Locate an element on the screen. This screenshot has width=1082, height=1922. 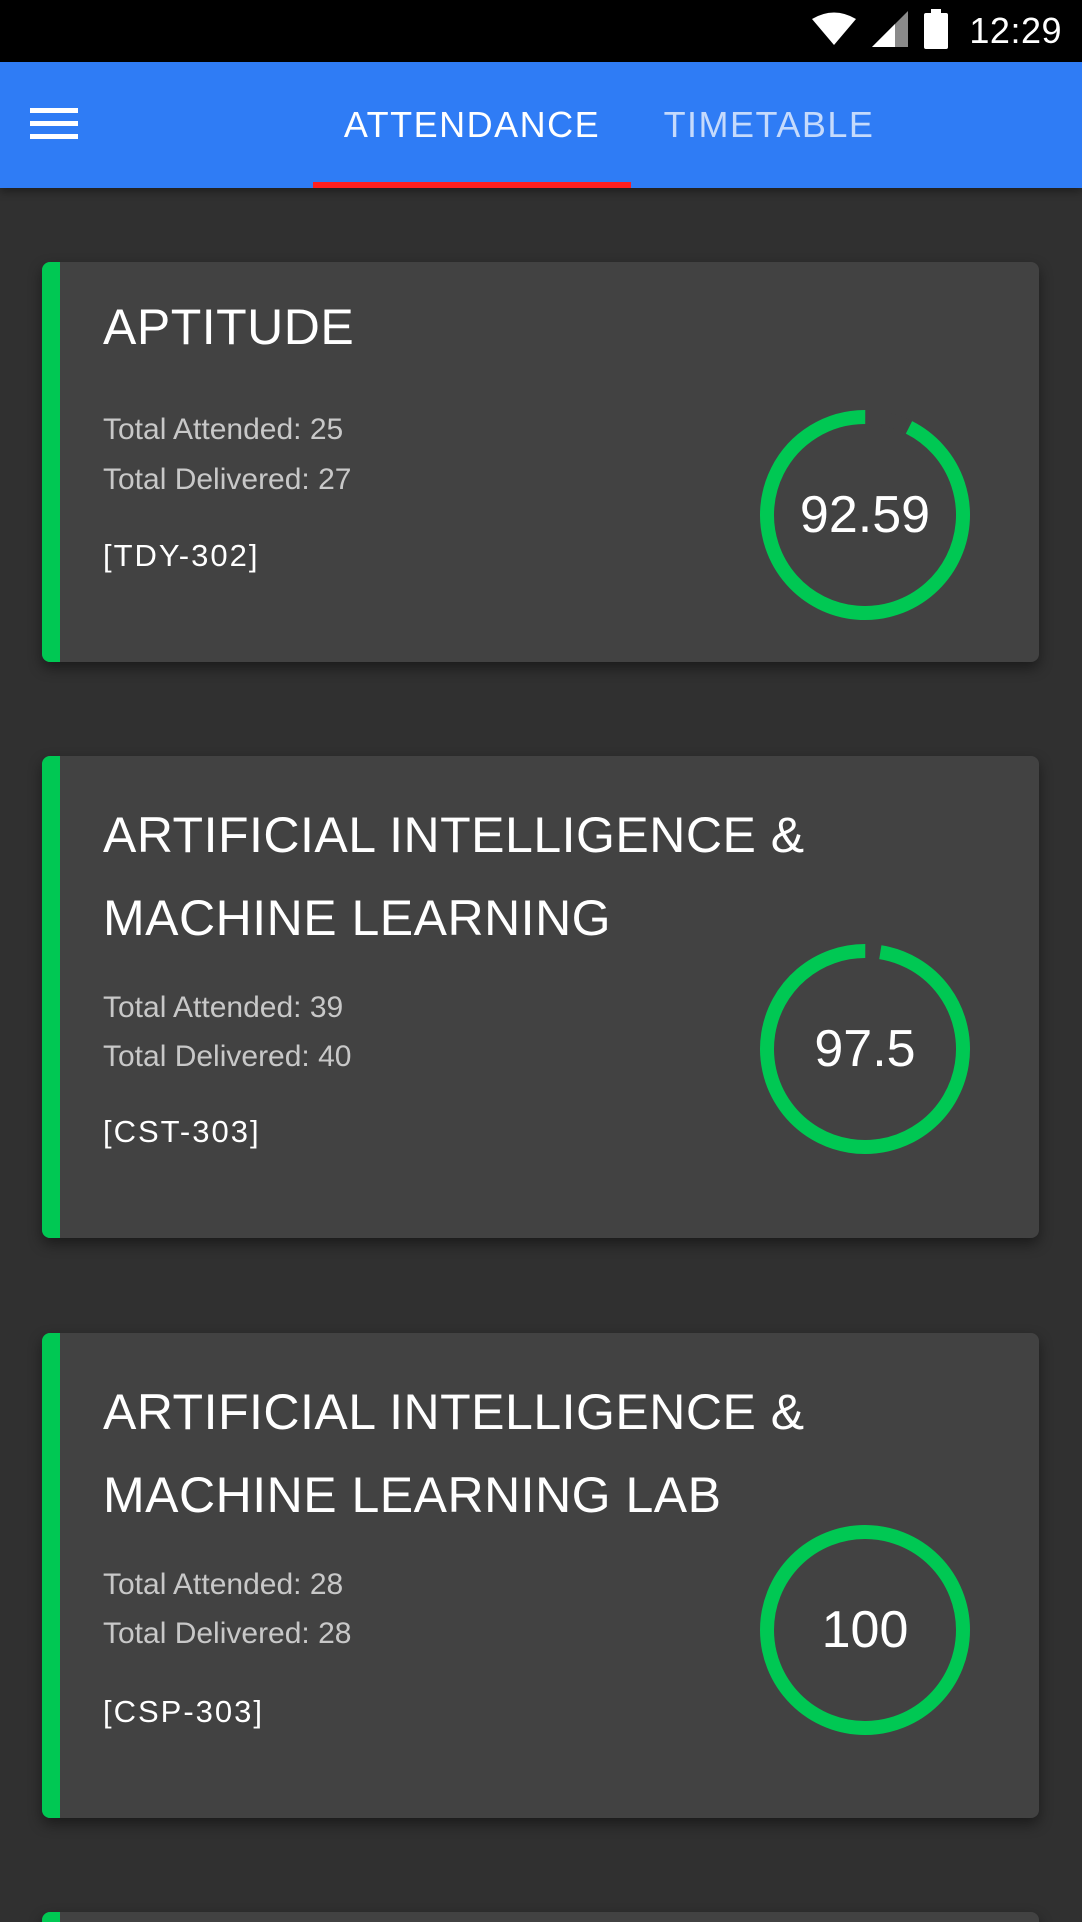
attendance-percentage: 97.5 is located at coordinates (865, 1049).